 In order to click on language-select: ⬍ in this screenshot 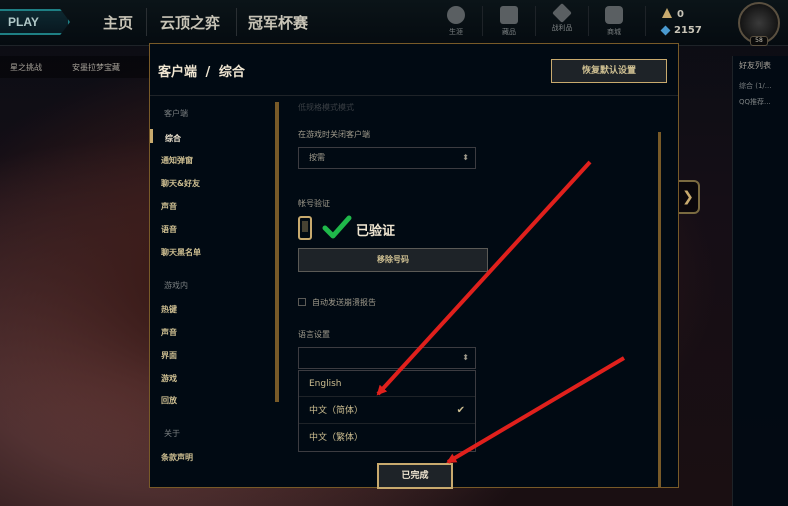, I will do `click(387, 358)`.